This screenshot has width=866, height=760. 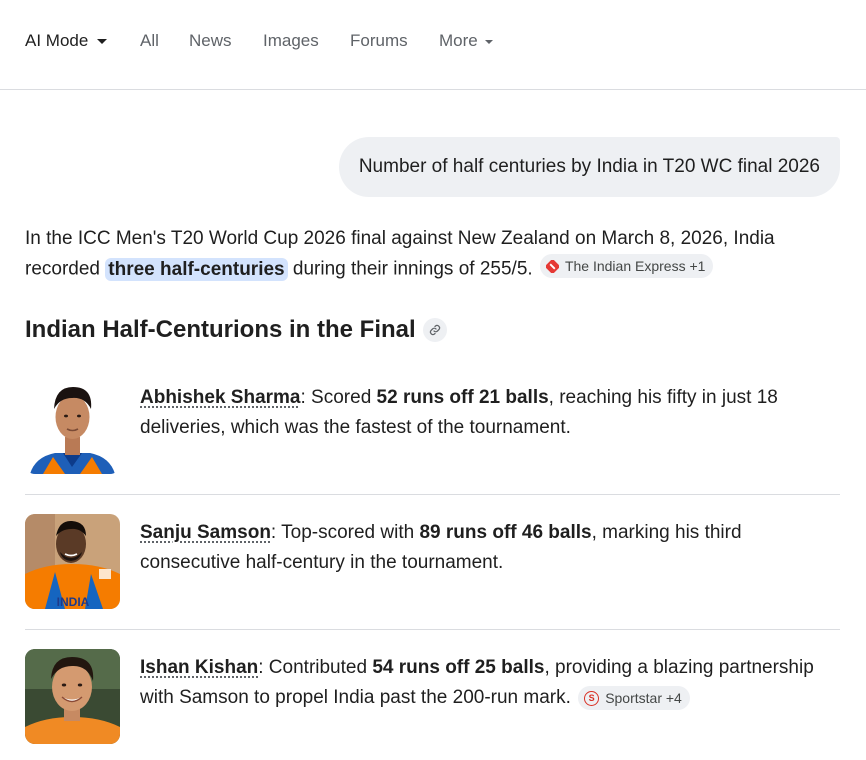 I want to click on highlighted-answer: three half-centuries, so click(x=196, y=269).